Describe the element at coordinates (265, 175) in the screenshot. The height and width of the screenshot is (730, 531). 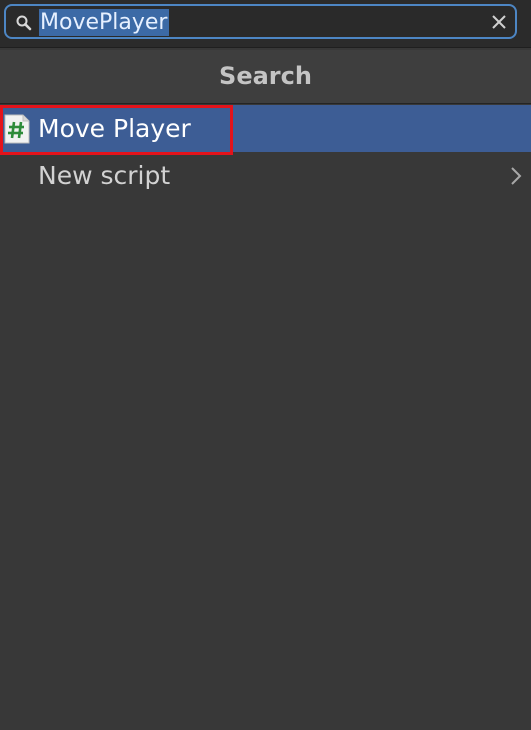
I see `result-new-script: New script` at that location.